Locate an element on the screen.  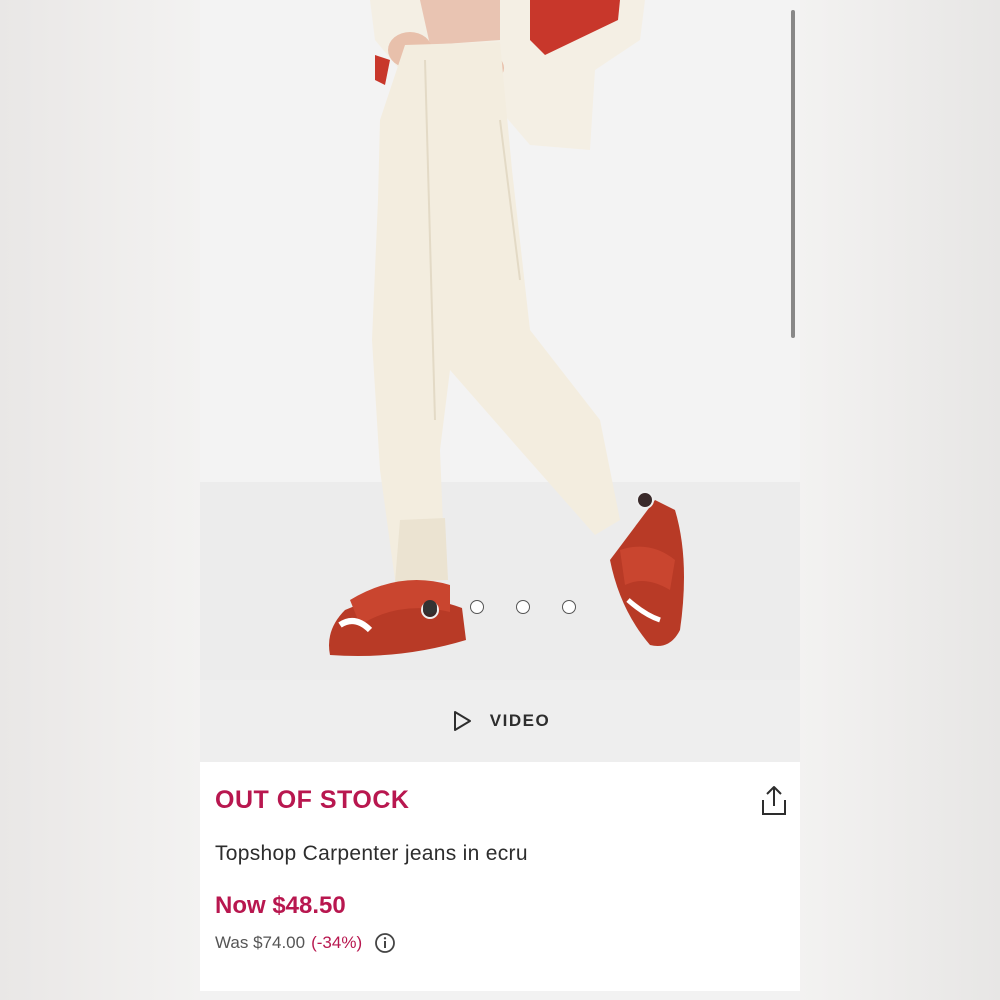
previous-price-row: Was $74.00 (-34%) is located at coordinates (305, 943).